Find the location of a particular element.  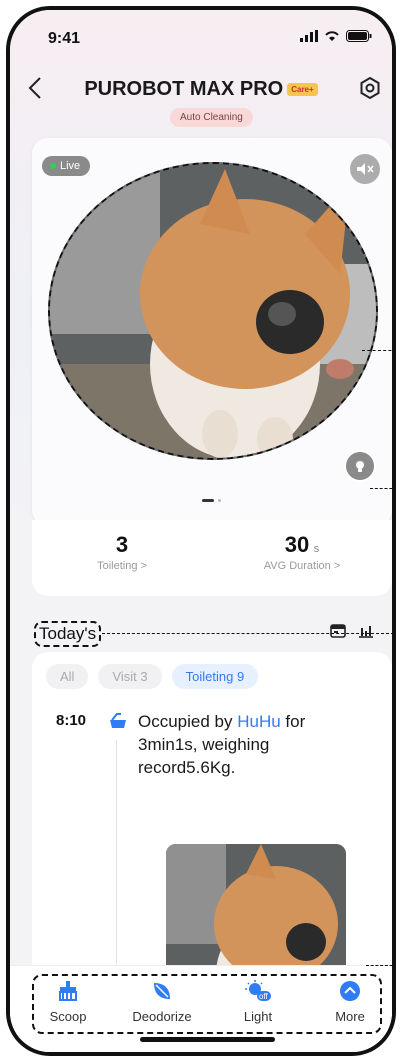

deodorize-label: Deodorize is located at coordinates (162, 1016).